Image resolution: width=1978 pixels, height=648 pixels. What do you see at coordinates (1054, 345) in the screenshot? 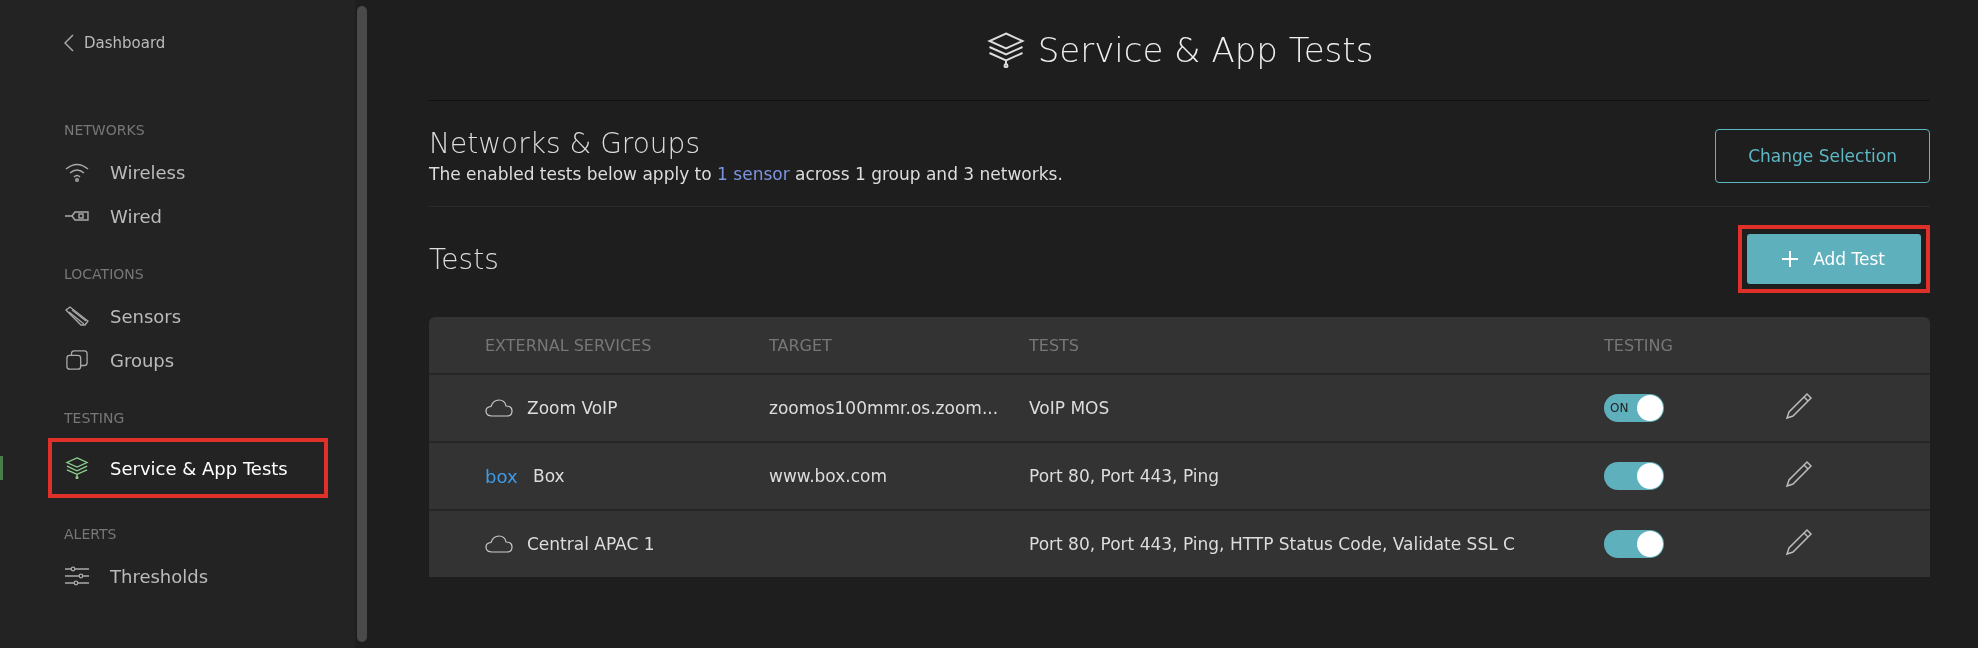
I see `column-header: TESTS` at bounding box center [1054, 345].